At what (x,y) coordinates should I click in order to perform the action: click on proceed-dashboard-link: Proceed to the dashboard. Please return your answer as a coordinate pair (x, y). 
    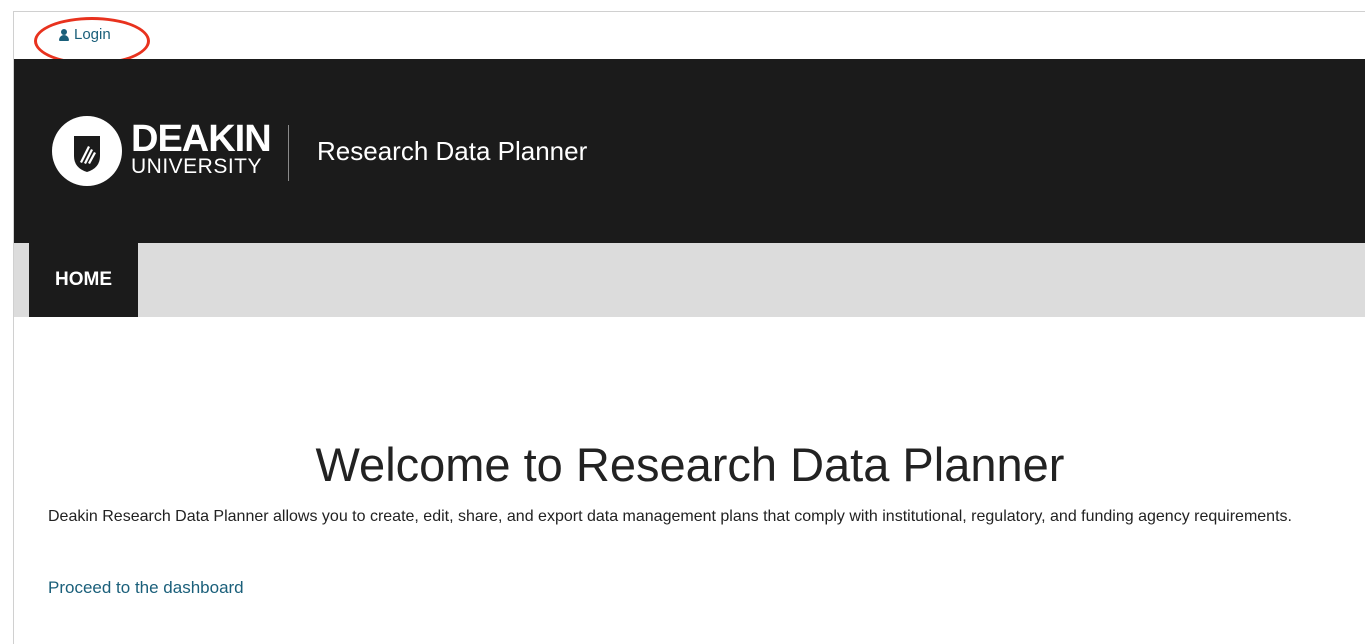
    Looking at the image, I should click on (146, 588).